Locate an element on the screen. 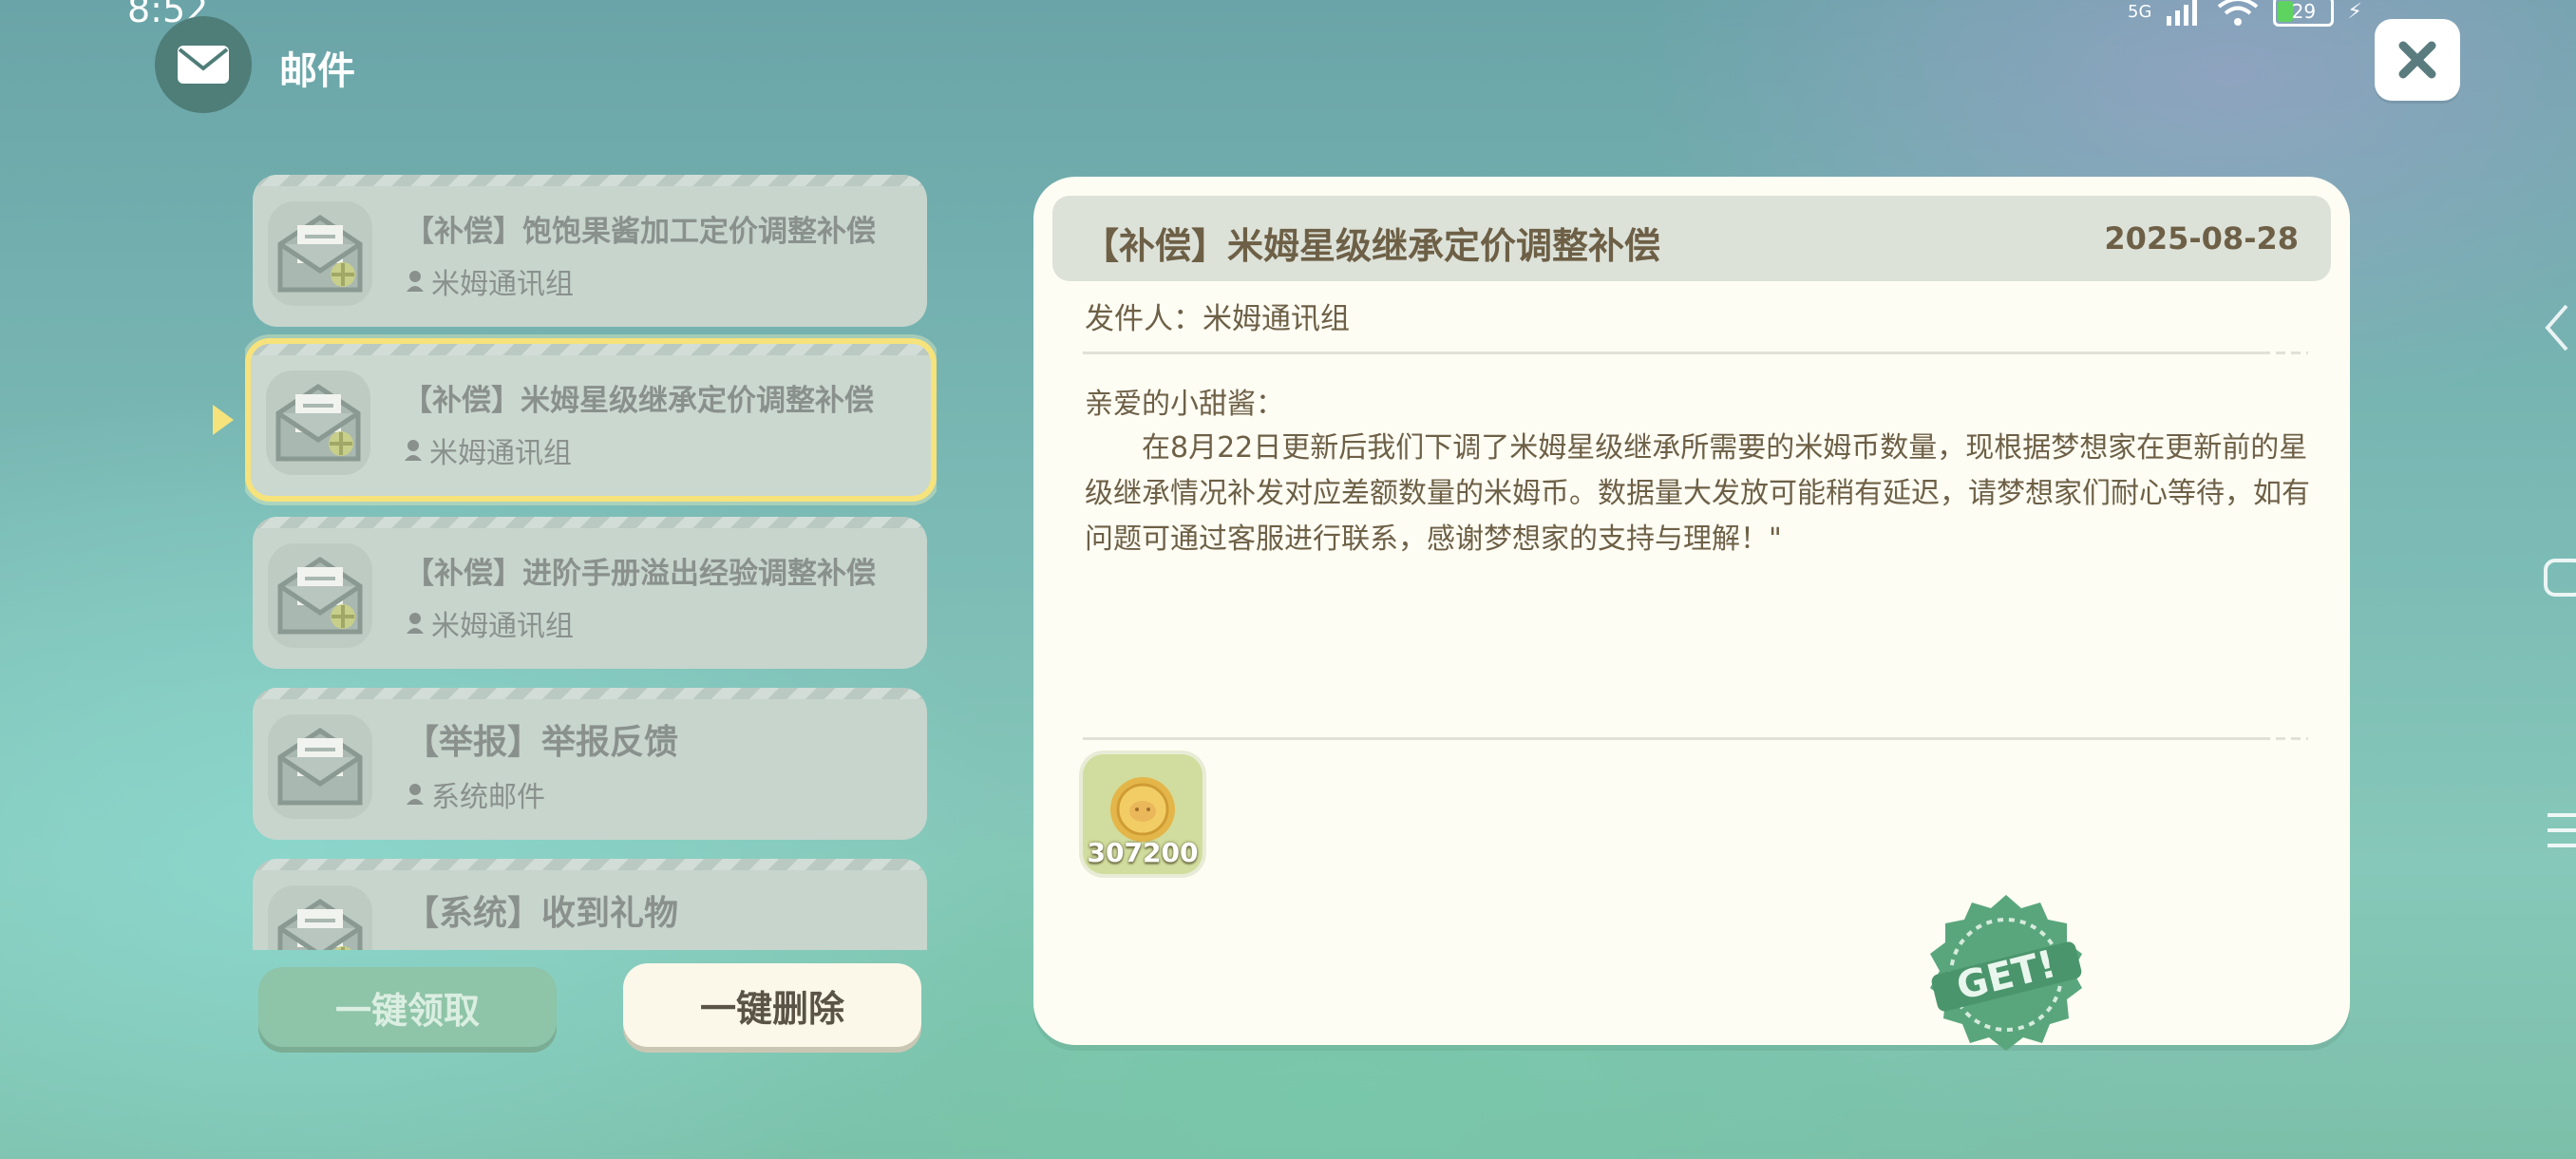 The height and width of the screenshot is (1159, 2576). claim-all-button: 一键领取 is located at coordinates (407, 1007).